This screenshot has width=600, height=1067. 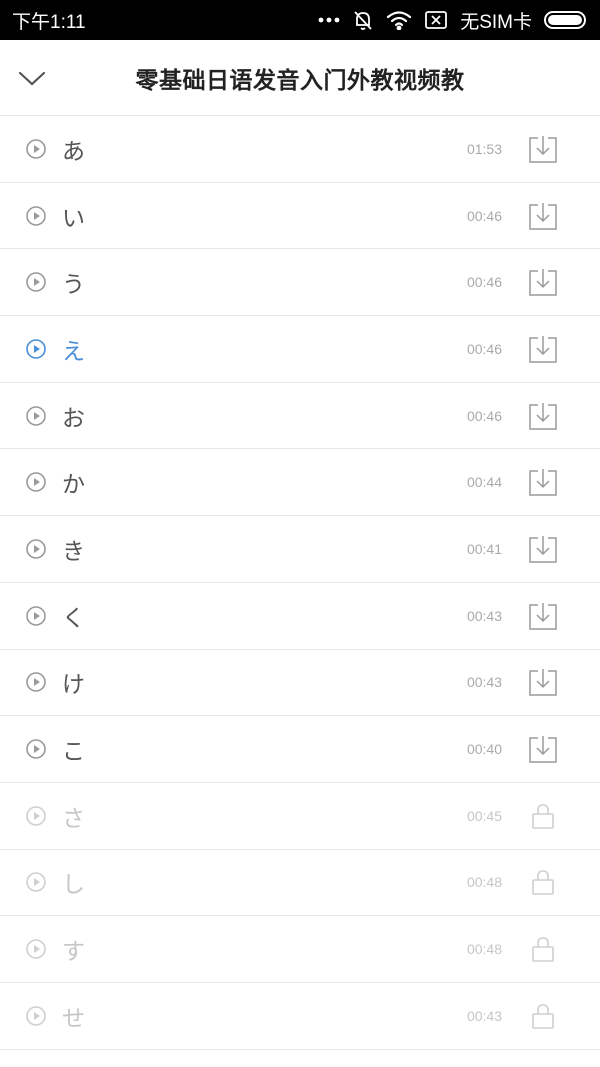 What do you see at coordinates (73, 685) in the screenshot?
I see `lesson-title: け` at bounding box center [73, 685].